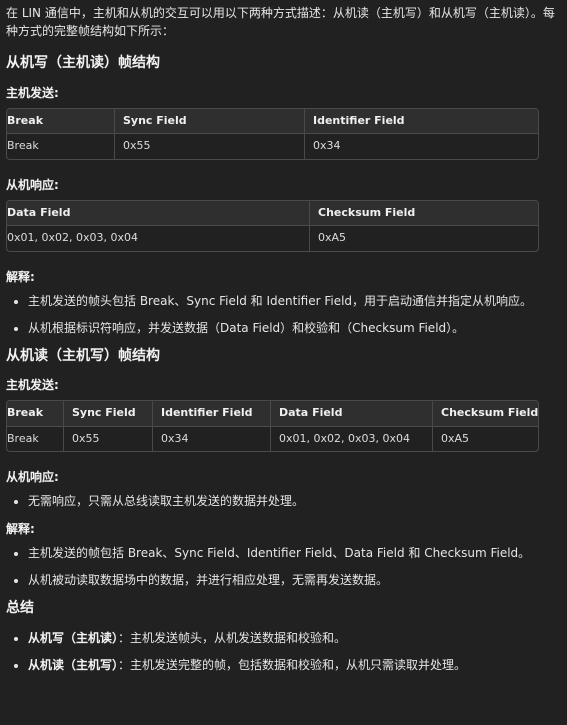  I want to click on summary-text: ：主机发送完整的帧，包括数据和校验和，从机只需读取并处理。, so click(292, 664).